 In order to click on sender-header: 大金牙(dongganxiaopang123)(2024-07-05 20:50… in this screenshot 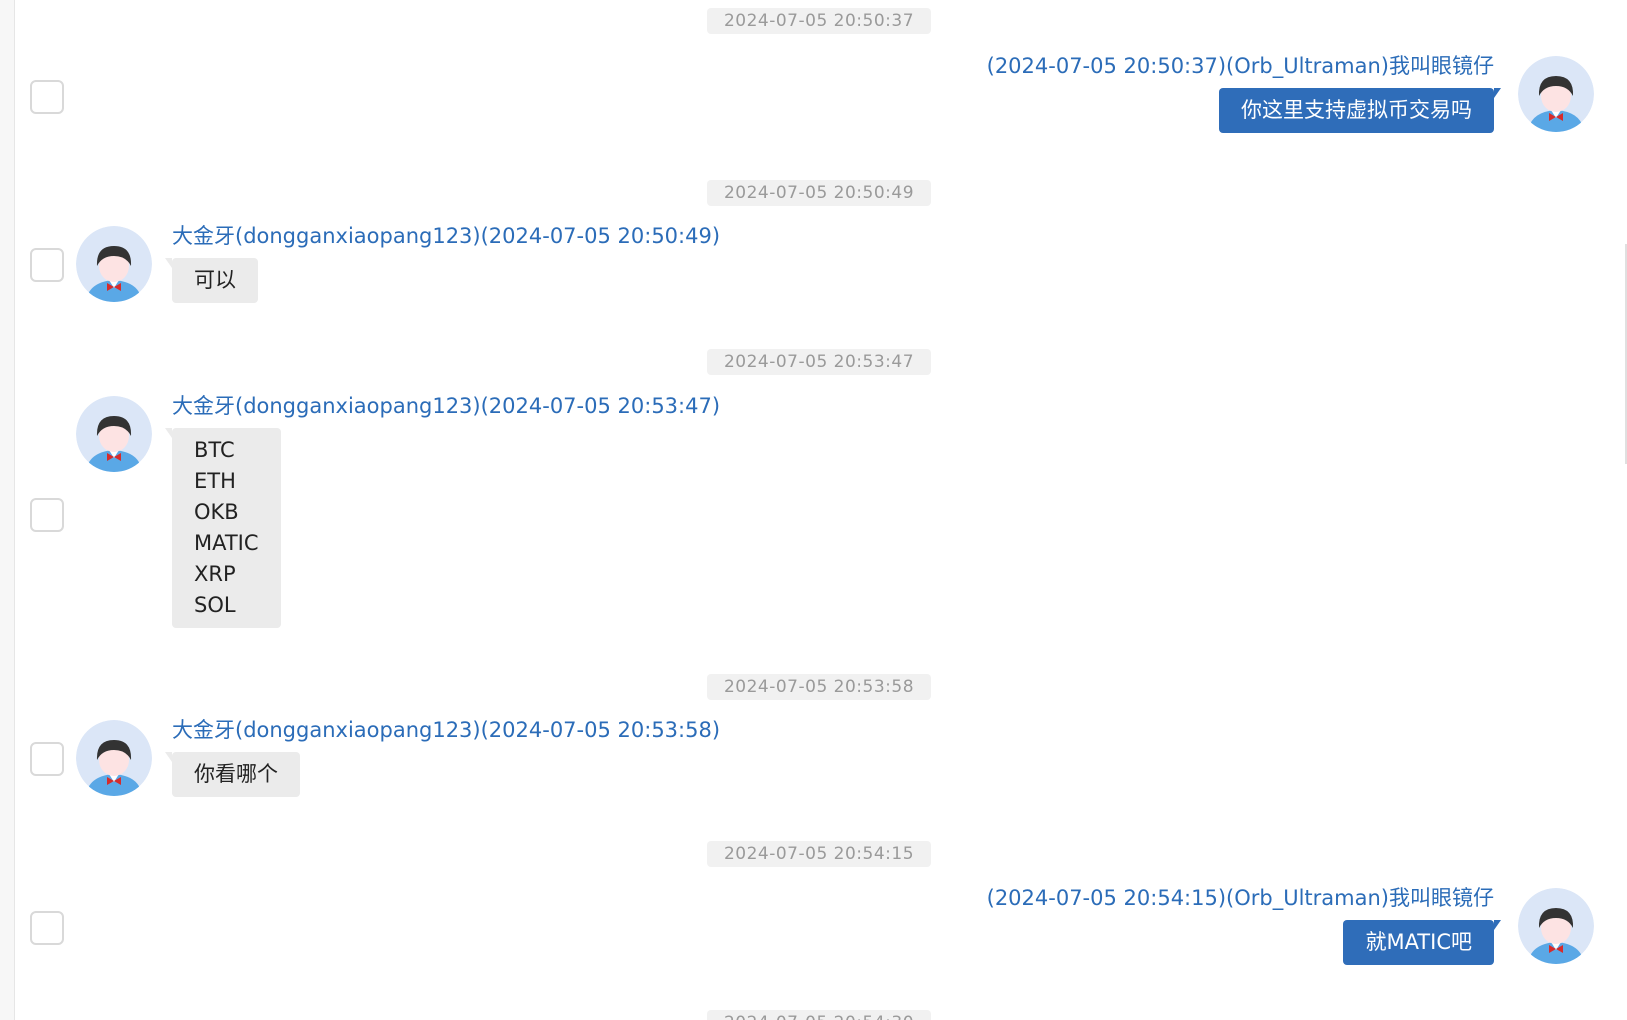, I will do `click(446, 236)`.